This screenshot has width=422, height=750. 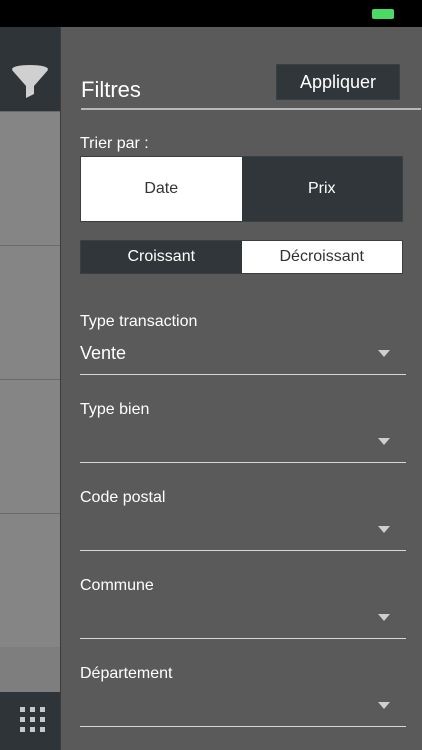 What do you see at coordinates (111, 89) in the screenshot?
I see `panel-title: Filtres` at bounding box center [111, 89].